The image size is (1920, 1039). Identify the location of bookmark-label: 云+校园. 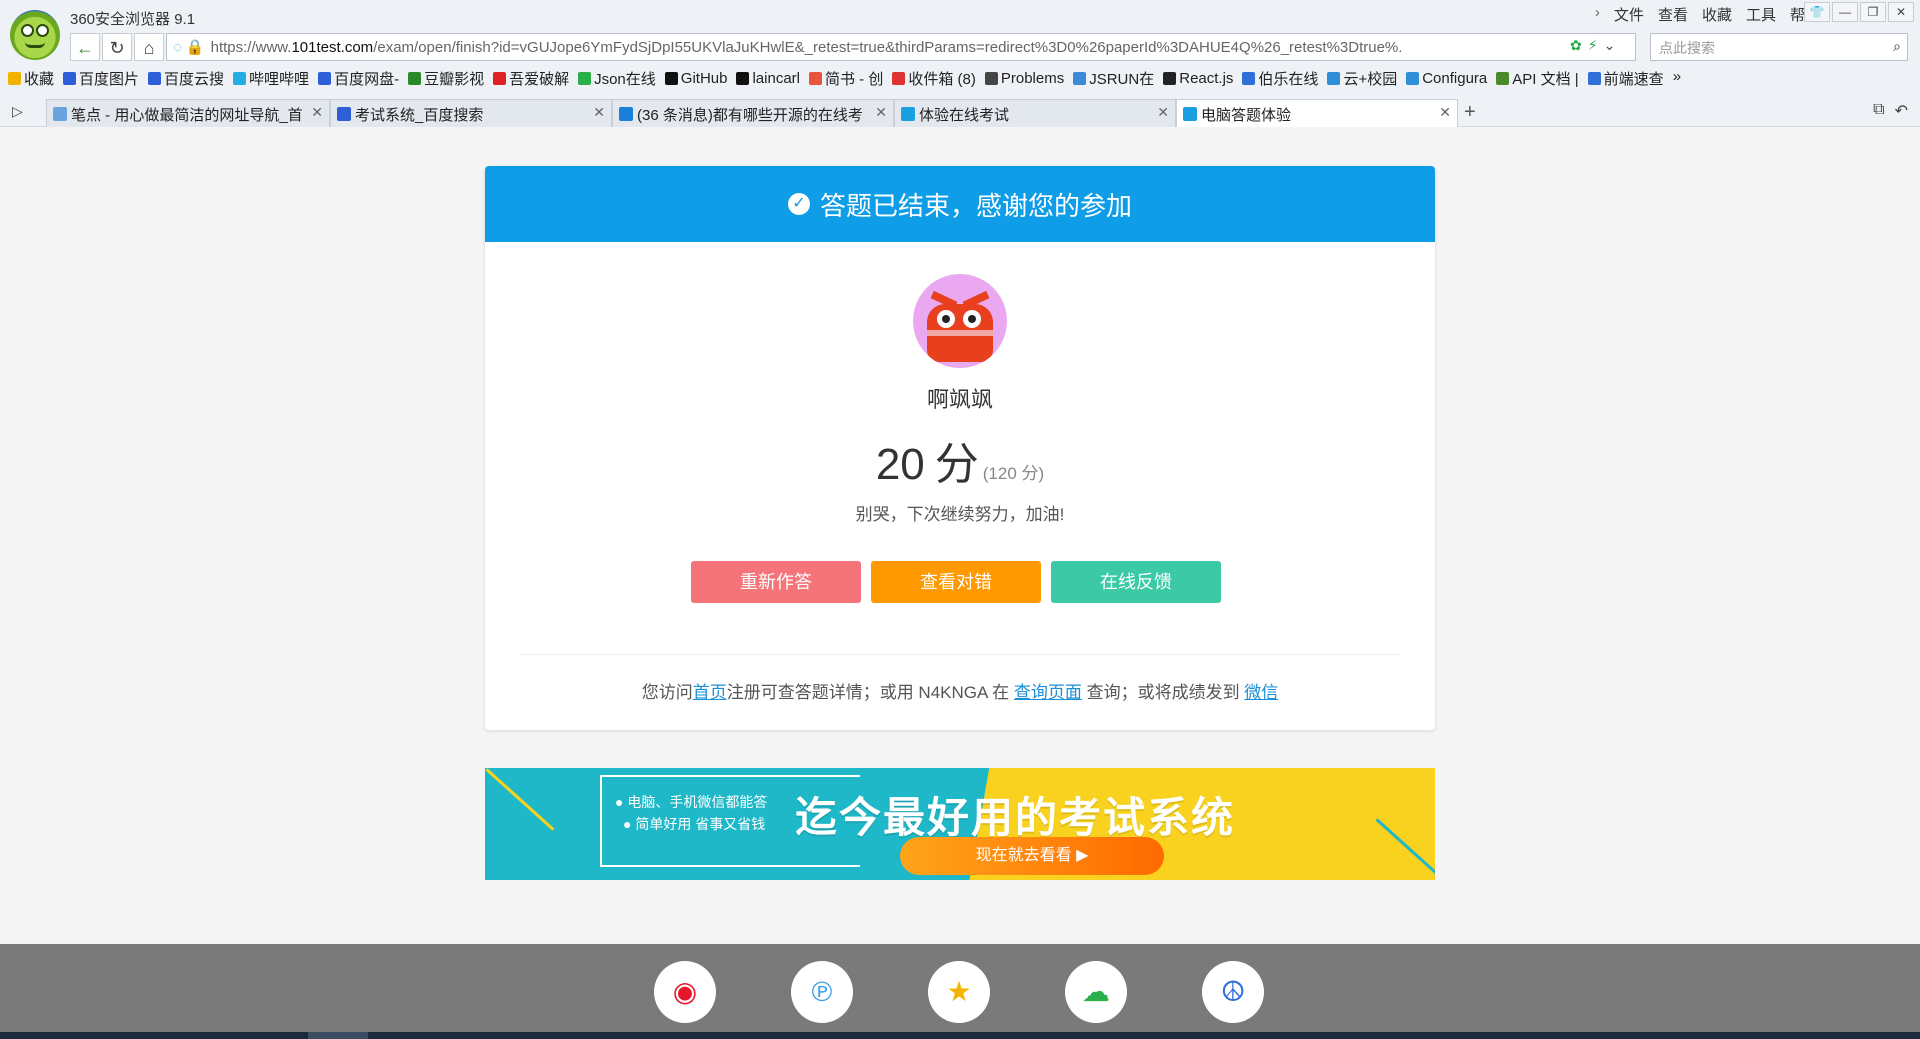
(1370, 79).